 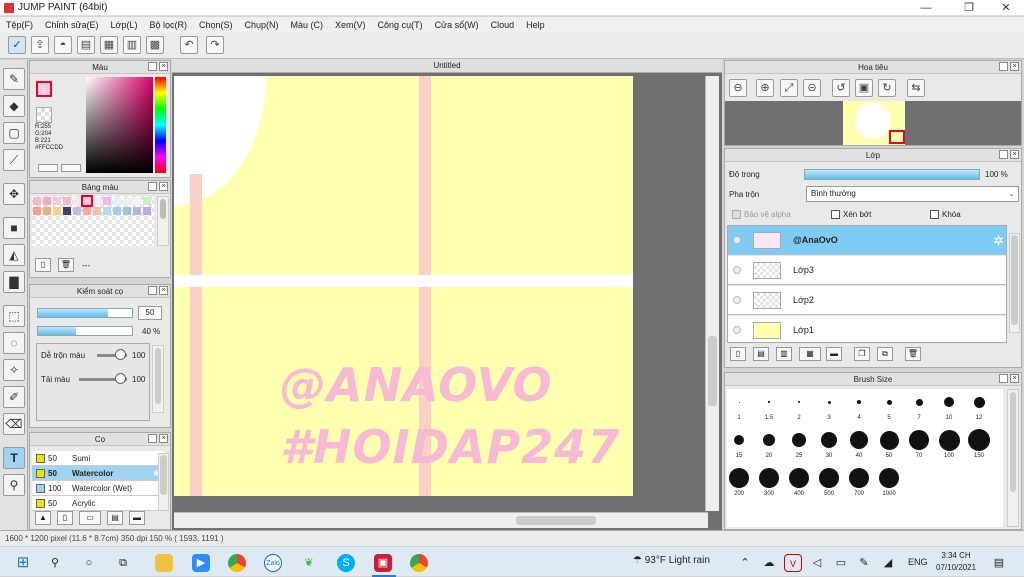 I want to click on brush-new-icon: ▯, so click(x=65, y=518).